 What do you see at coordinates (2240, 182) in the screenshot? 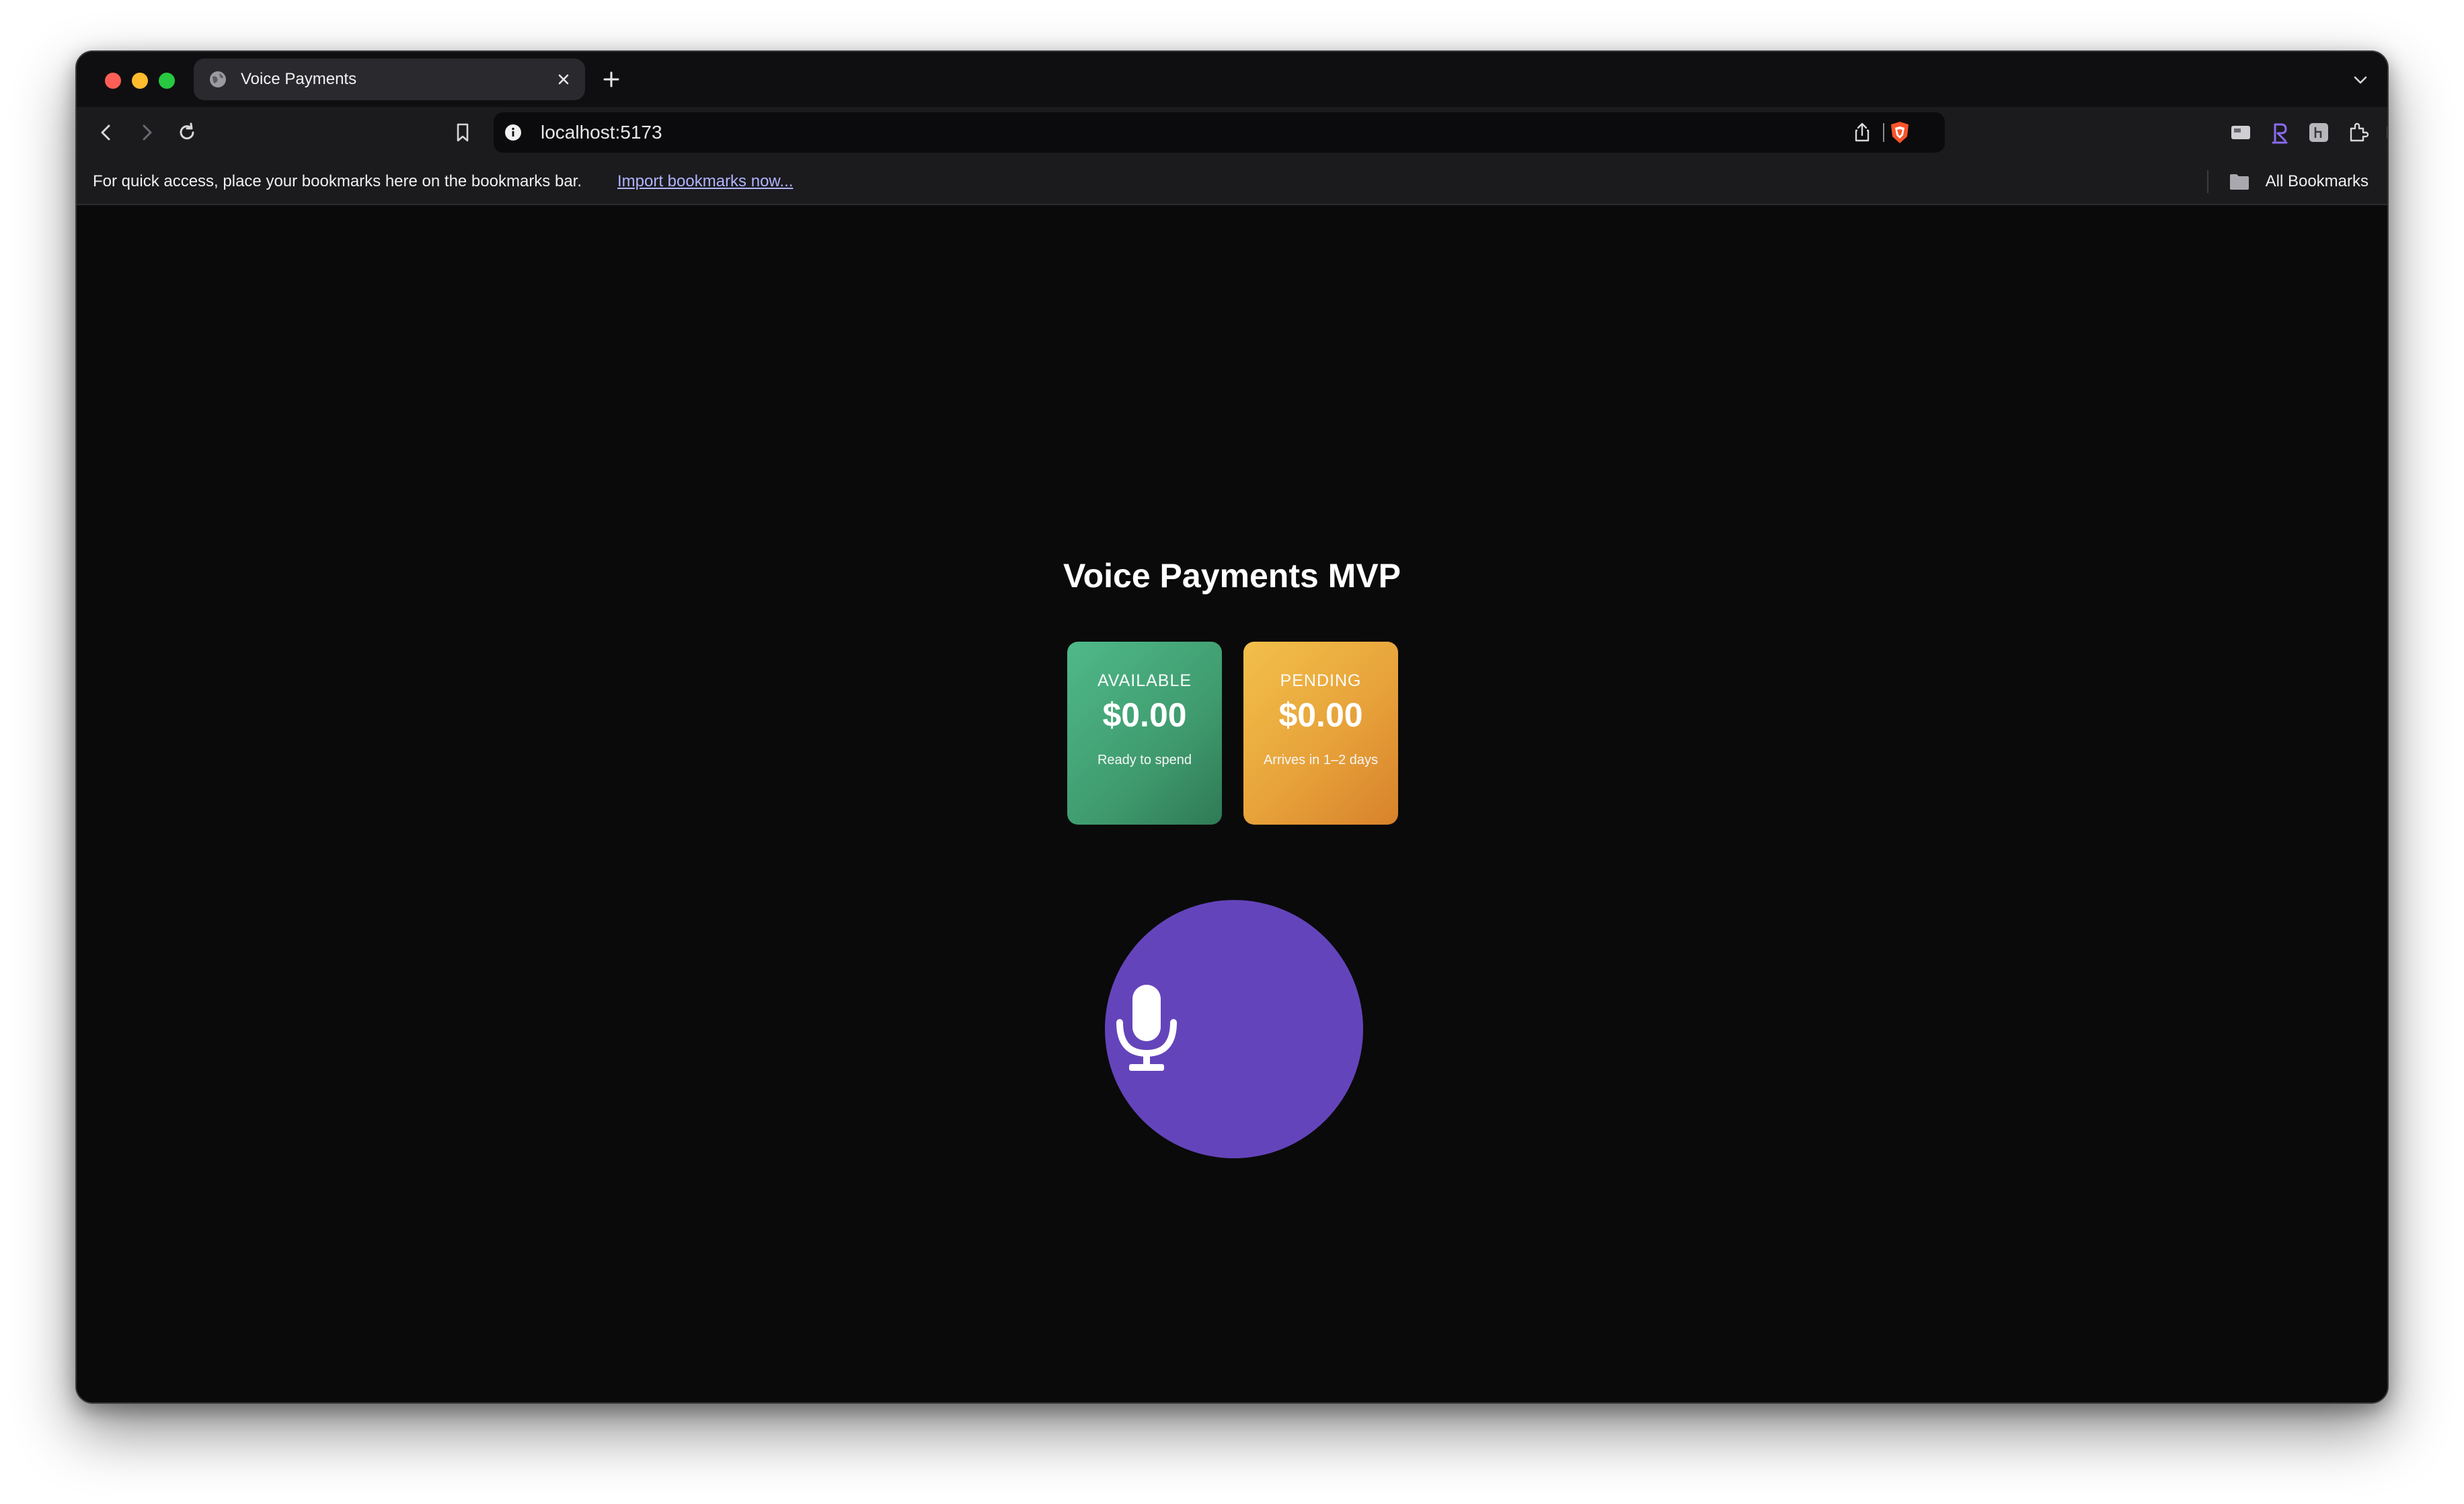
I see `folder-icon` at bounding box center [2240, 182].